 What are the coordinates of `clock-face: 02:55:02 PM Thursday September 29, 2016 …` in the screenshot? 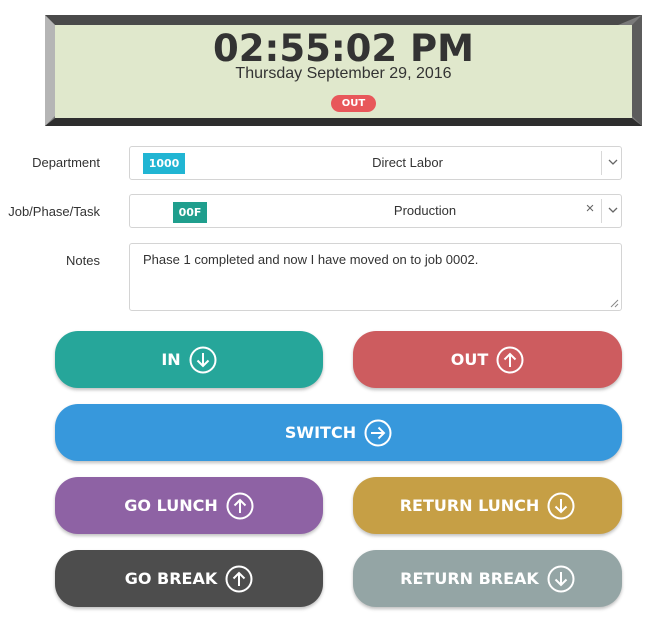 It's located at (343, 71).